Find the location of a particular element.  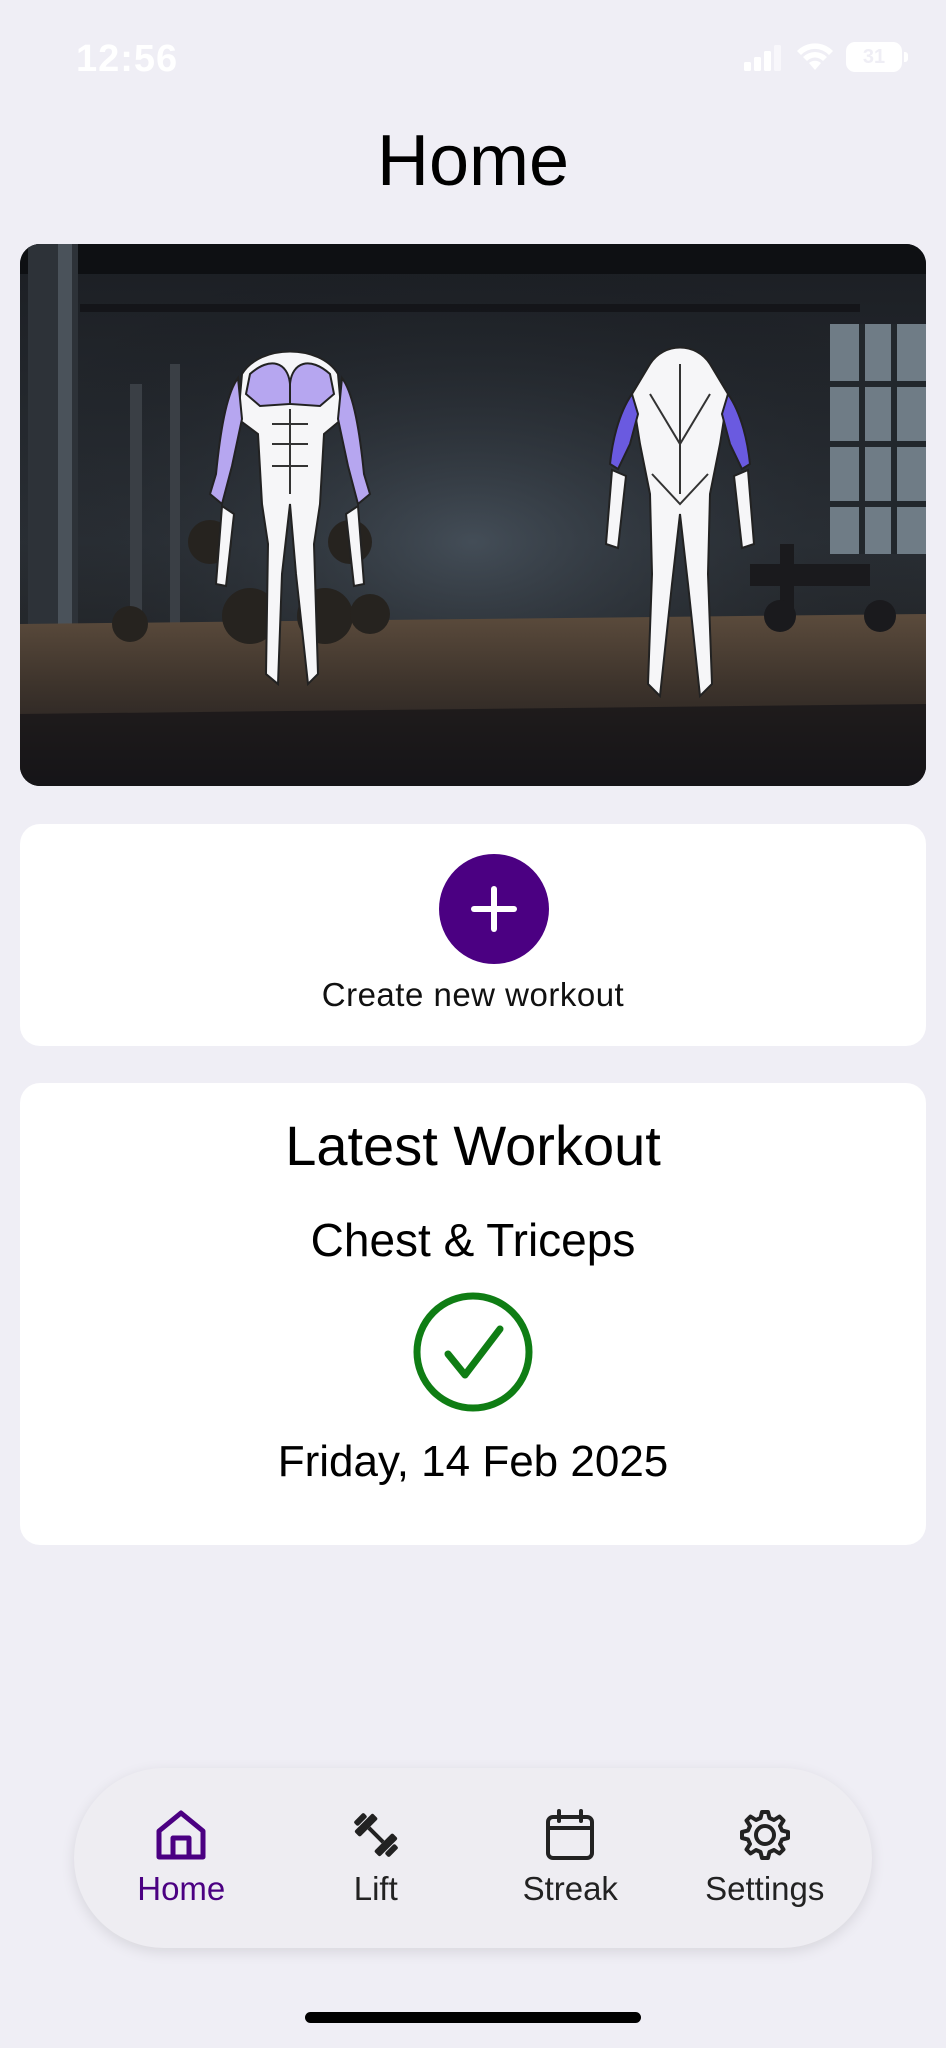

latest-workout-title: Latest Workout is located at coordinates (473, 1145).